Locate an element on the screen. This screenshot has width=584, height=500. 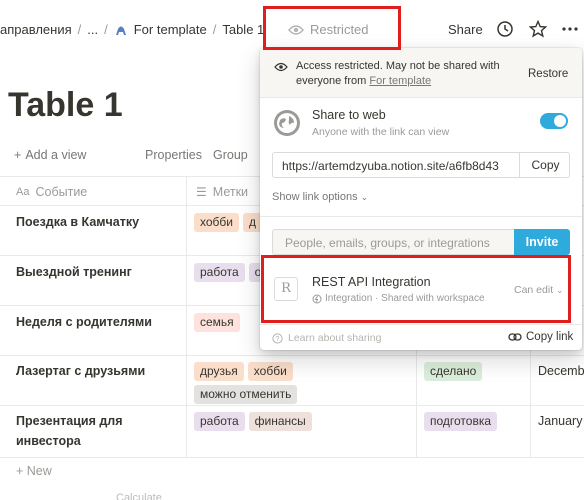
breadcrumb-current: Table 1 is located at coordinates (243, 29).